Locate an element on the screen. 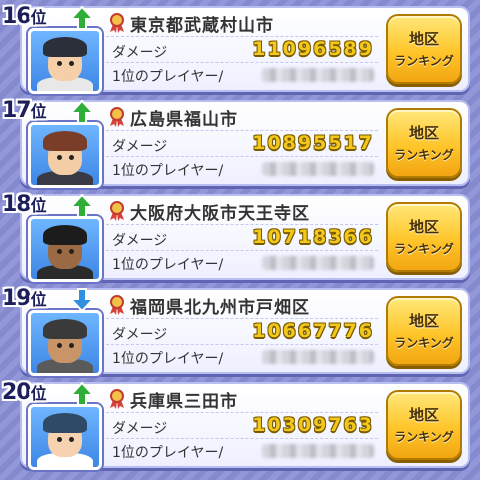  rank-number: 19位 is located at coordinates (24, 298).